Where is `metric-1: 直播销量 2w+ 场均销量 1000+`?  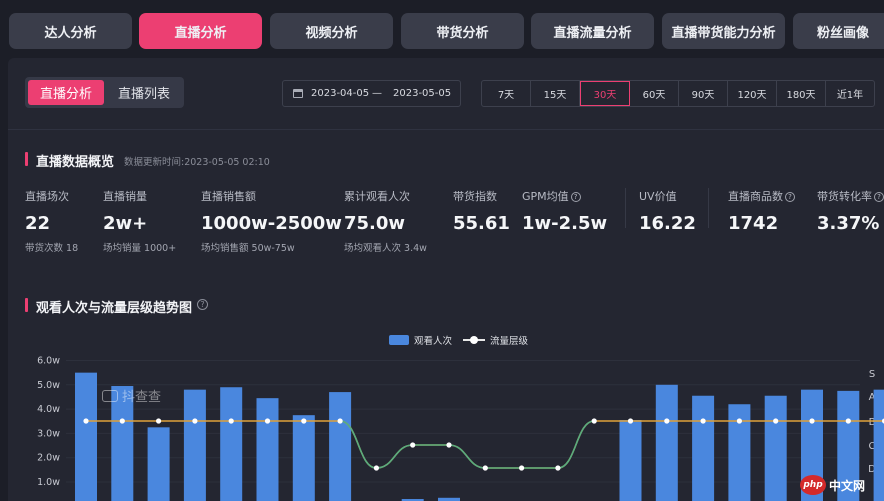 metric-1: 直播销量 2w+ 场均销量 1000+ is located at coordinates (139, 221).